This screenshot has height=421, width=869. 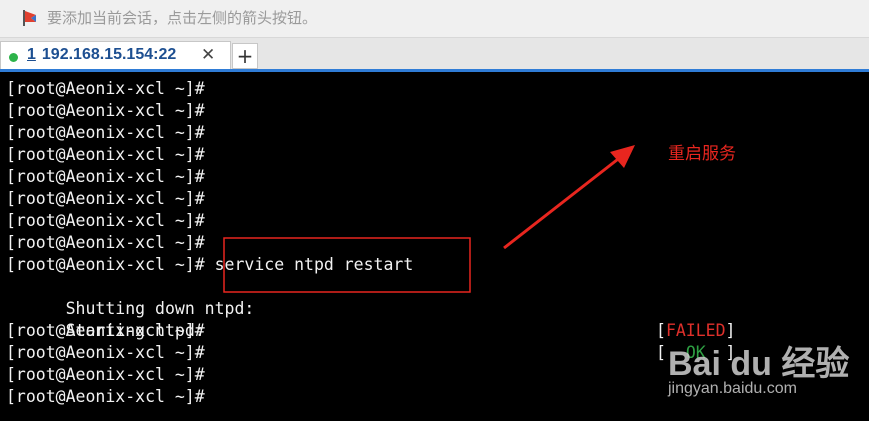 What do you see at coordinates (371, 308) in the screenshot?
I see `terminal-line-shutdown: Shutting down ntpd: [FAILED]` at bounding box center [371, 308].